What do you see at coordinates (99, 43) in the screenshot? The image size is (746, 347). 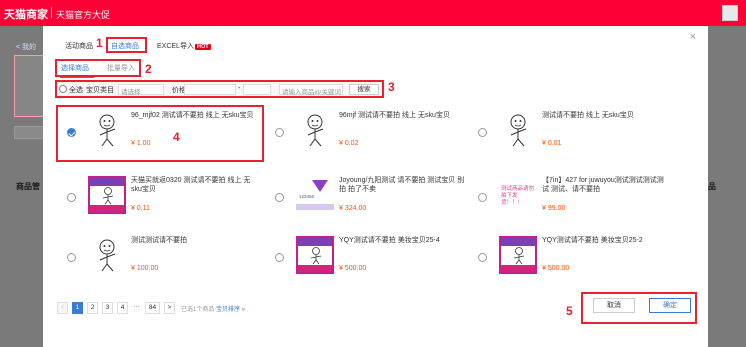 I see `annotation-number-1: 1` at bounding box center [99, 43].